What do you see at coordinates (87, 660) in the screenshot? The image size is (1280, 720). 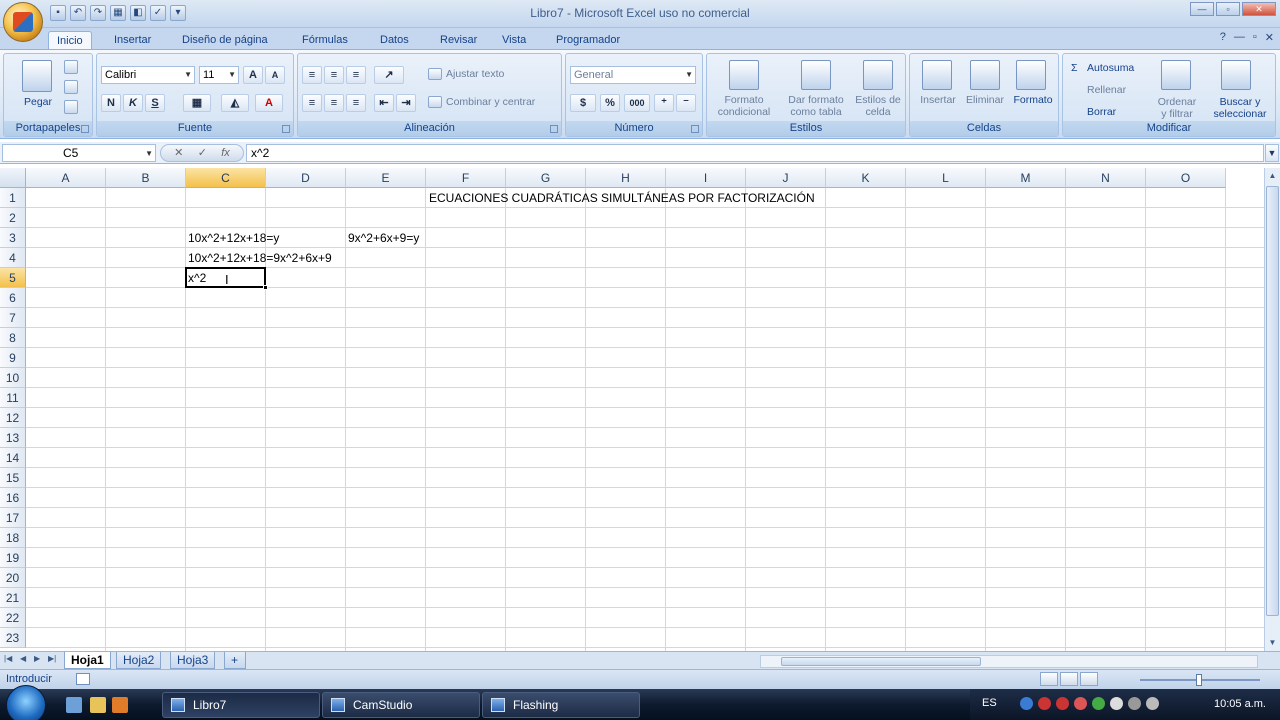 I see `sheet-tab-hoja1: Hoja1` at bounding box center [87, 660].